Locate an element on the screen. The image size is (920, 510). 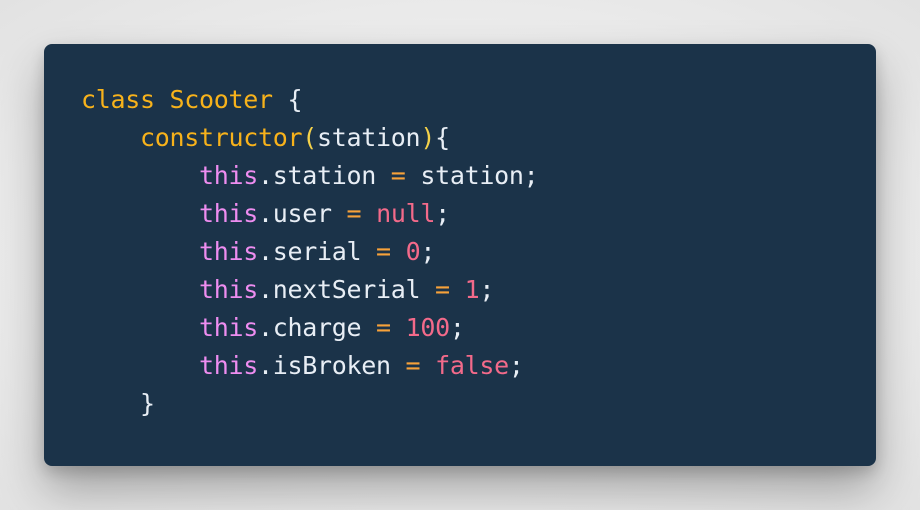
code-line: this.serial = 0; is located at coordinates (309, 252).